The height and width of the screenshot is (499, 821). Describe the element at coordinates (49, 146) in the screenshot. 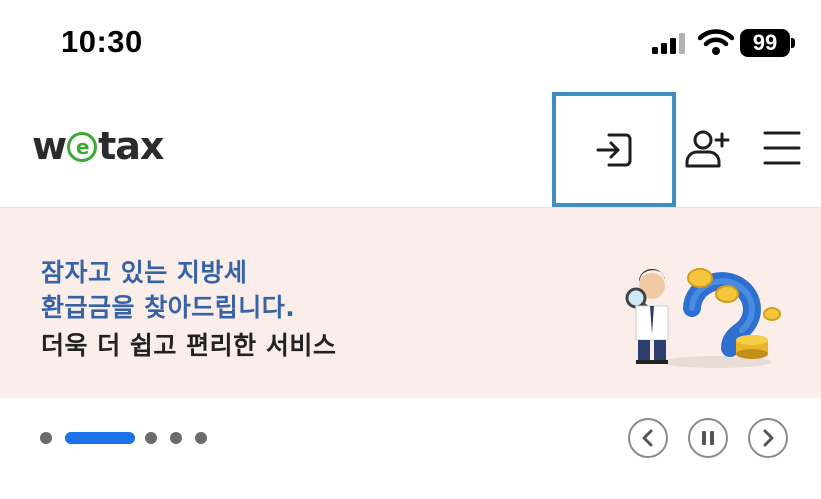

I see `logo-text-w: w` at that location.